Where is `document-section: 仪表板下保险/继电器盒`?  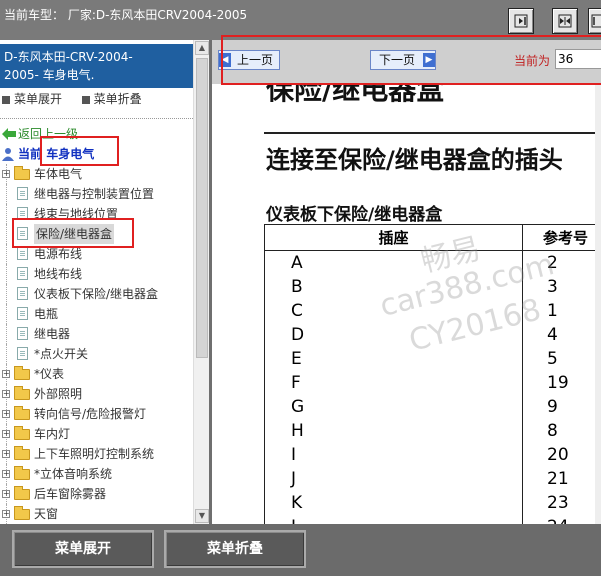 document-section: 仪表板下保险/继电器盒 is located at coordinates (354, 215).